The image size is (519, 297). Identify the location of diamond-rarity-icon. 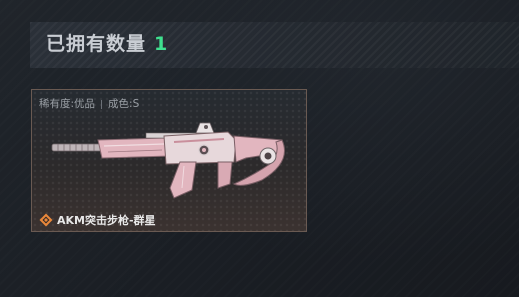
(46, 219).